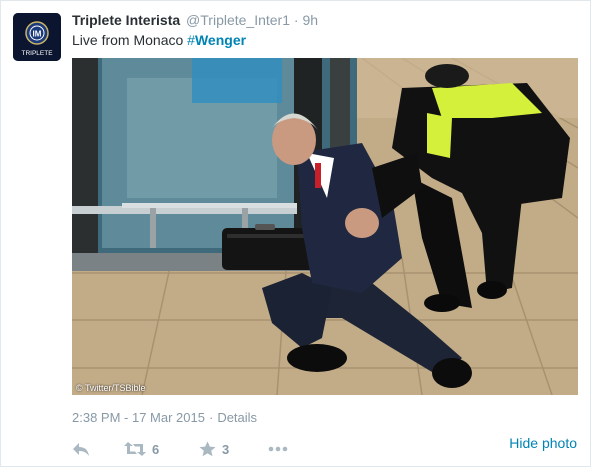 This screenshot has width=591, height=467. Describe the element at coordinates (327, 449) in the screenshot. I see `tweet-actions: 6 3` at that location.